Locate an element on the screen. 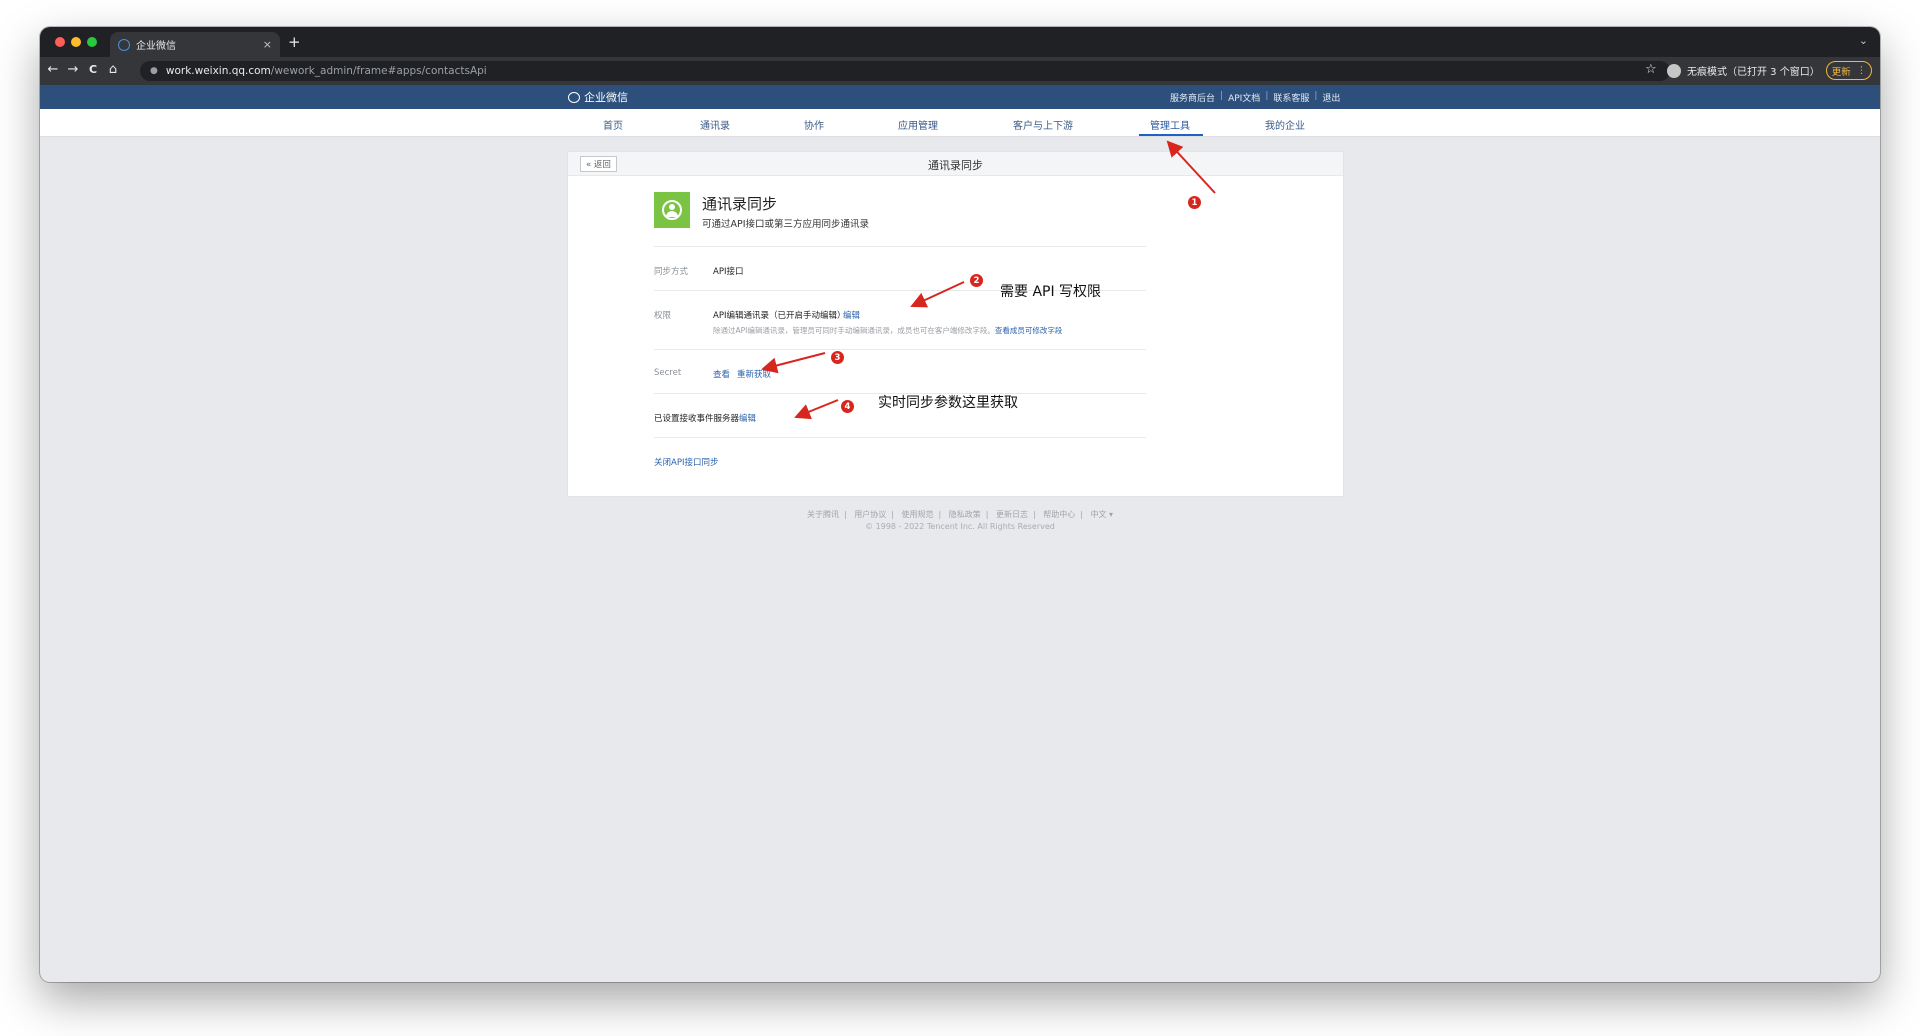 The image size is (1920, 1036). url-host: work.weixin.qq.com is located at coordinates (218, 71).